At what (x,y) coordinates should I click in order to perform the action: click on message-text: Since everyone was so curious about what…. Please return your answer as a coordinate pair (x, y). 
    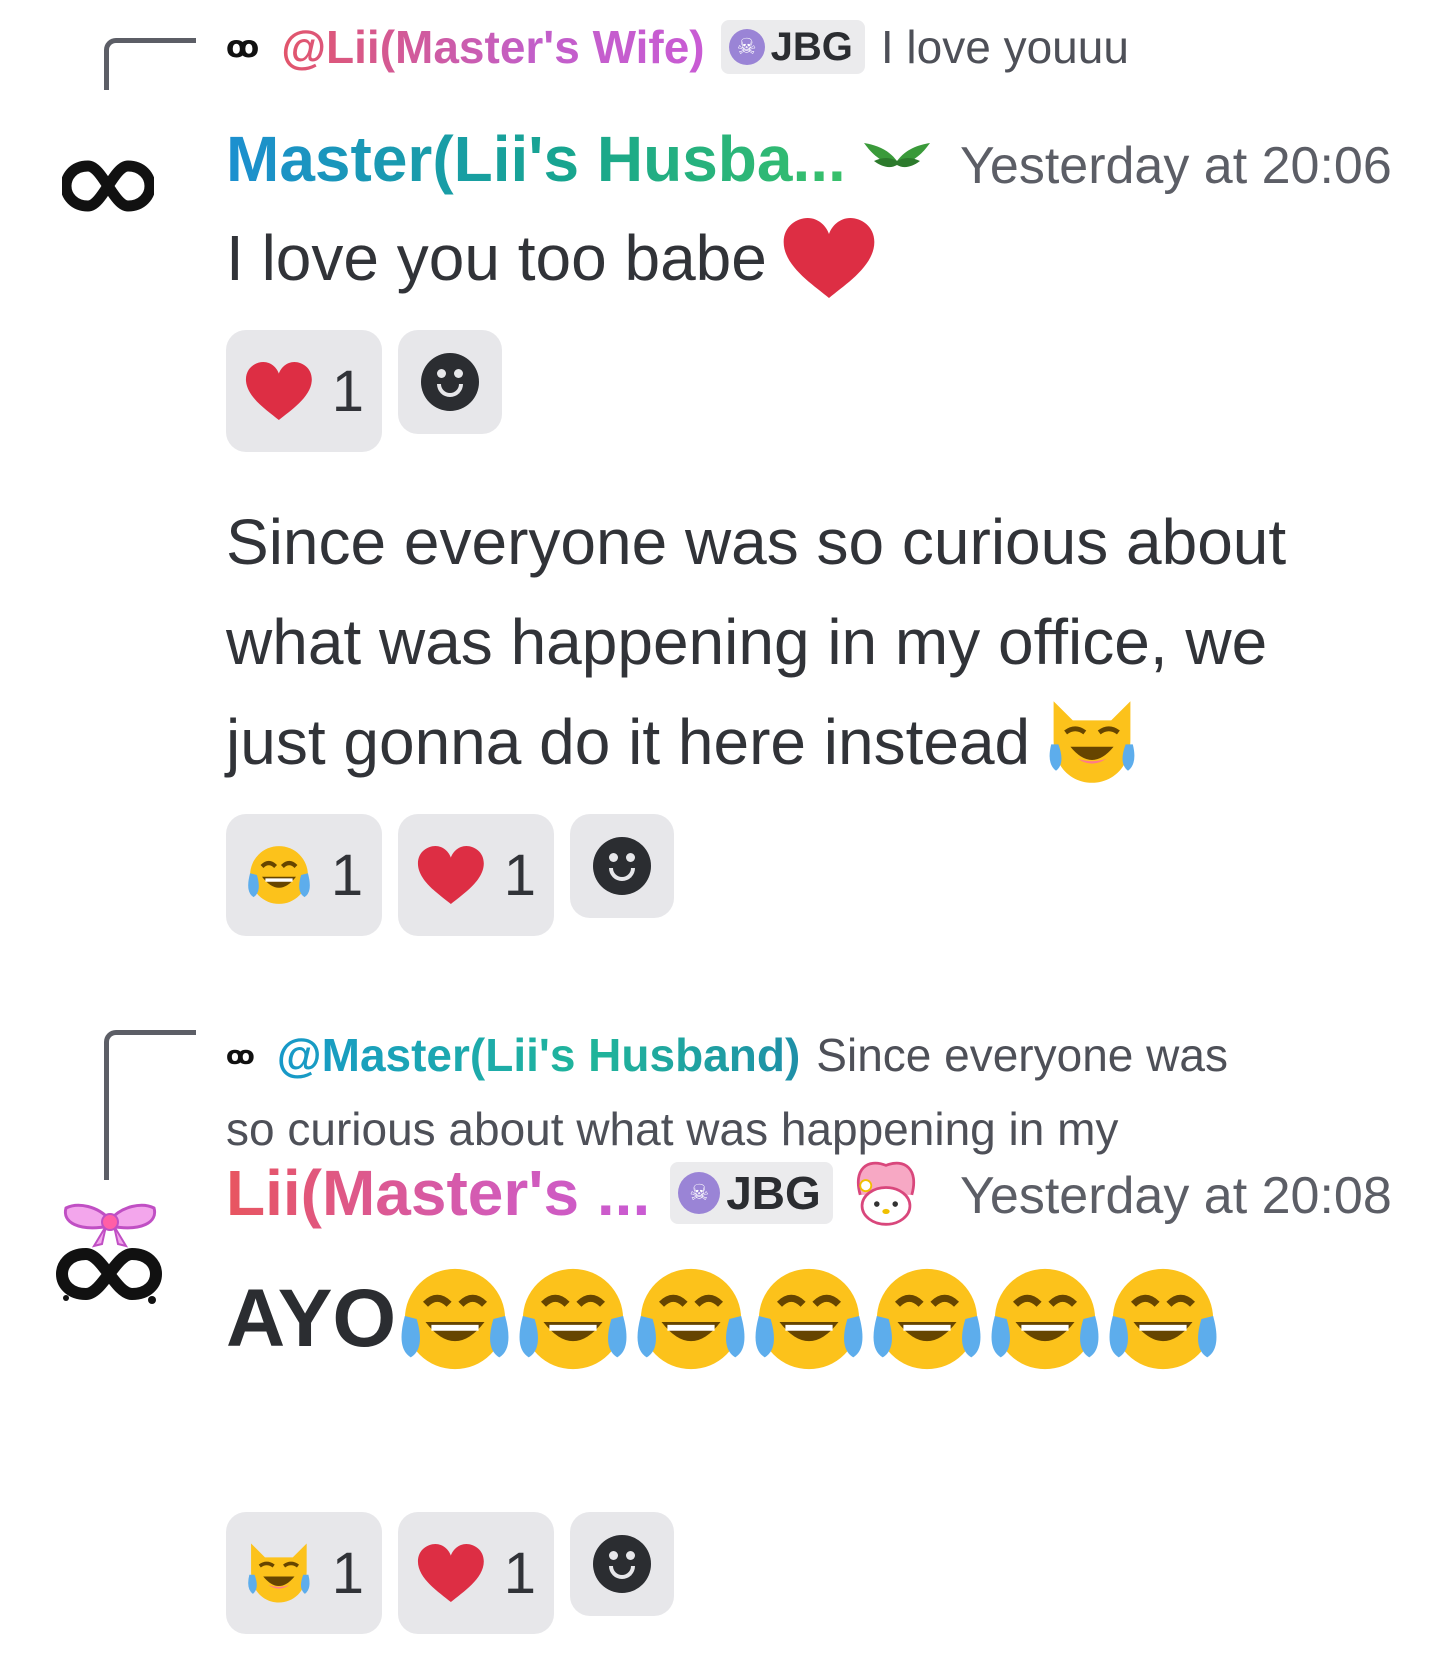
    Looking at the image, I should click on (801, 642).